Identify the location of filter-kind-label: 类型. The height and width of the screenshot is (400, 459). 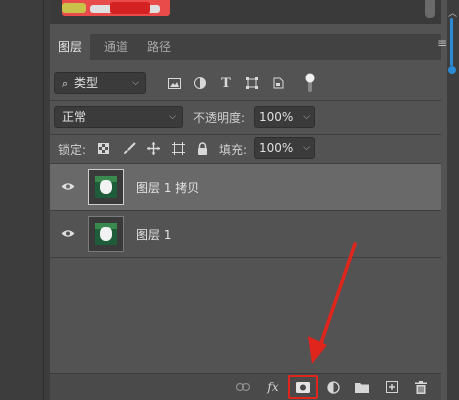
(86, 83).